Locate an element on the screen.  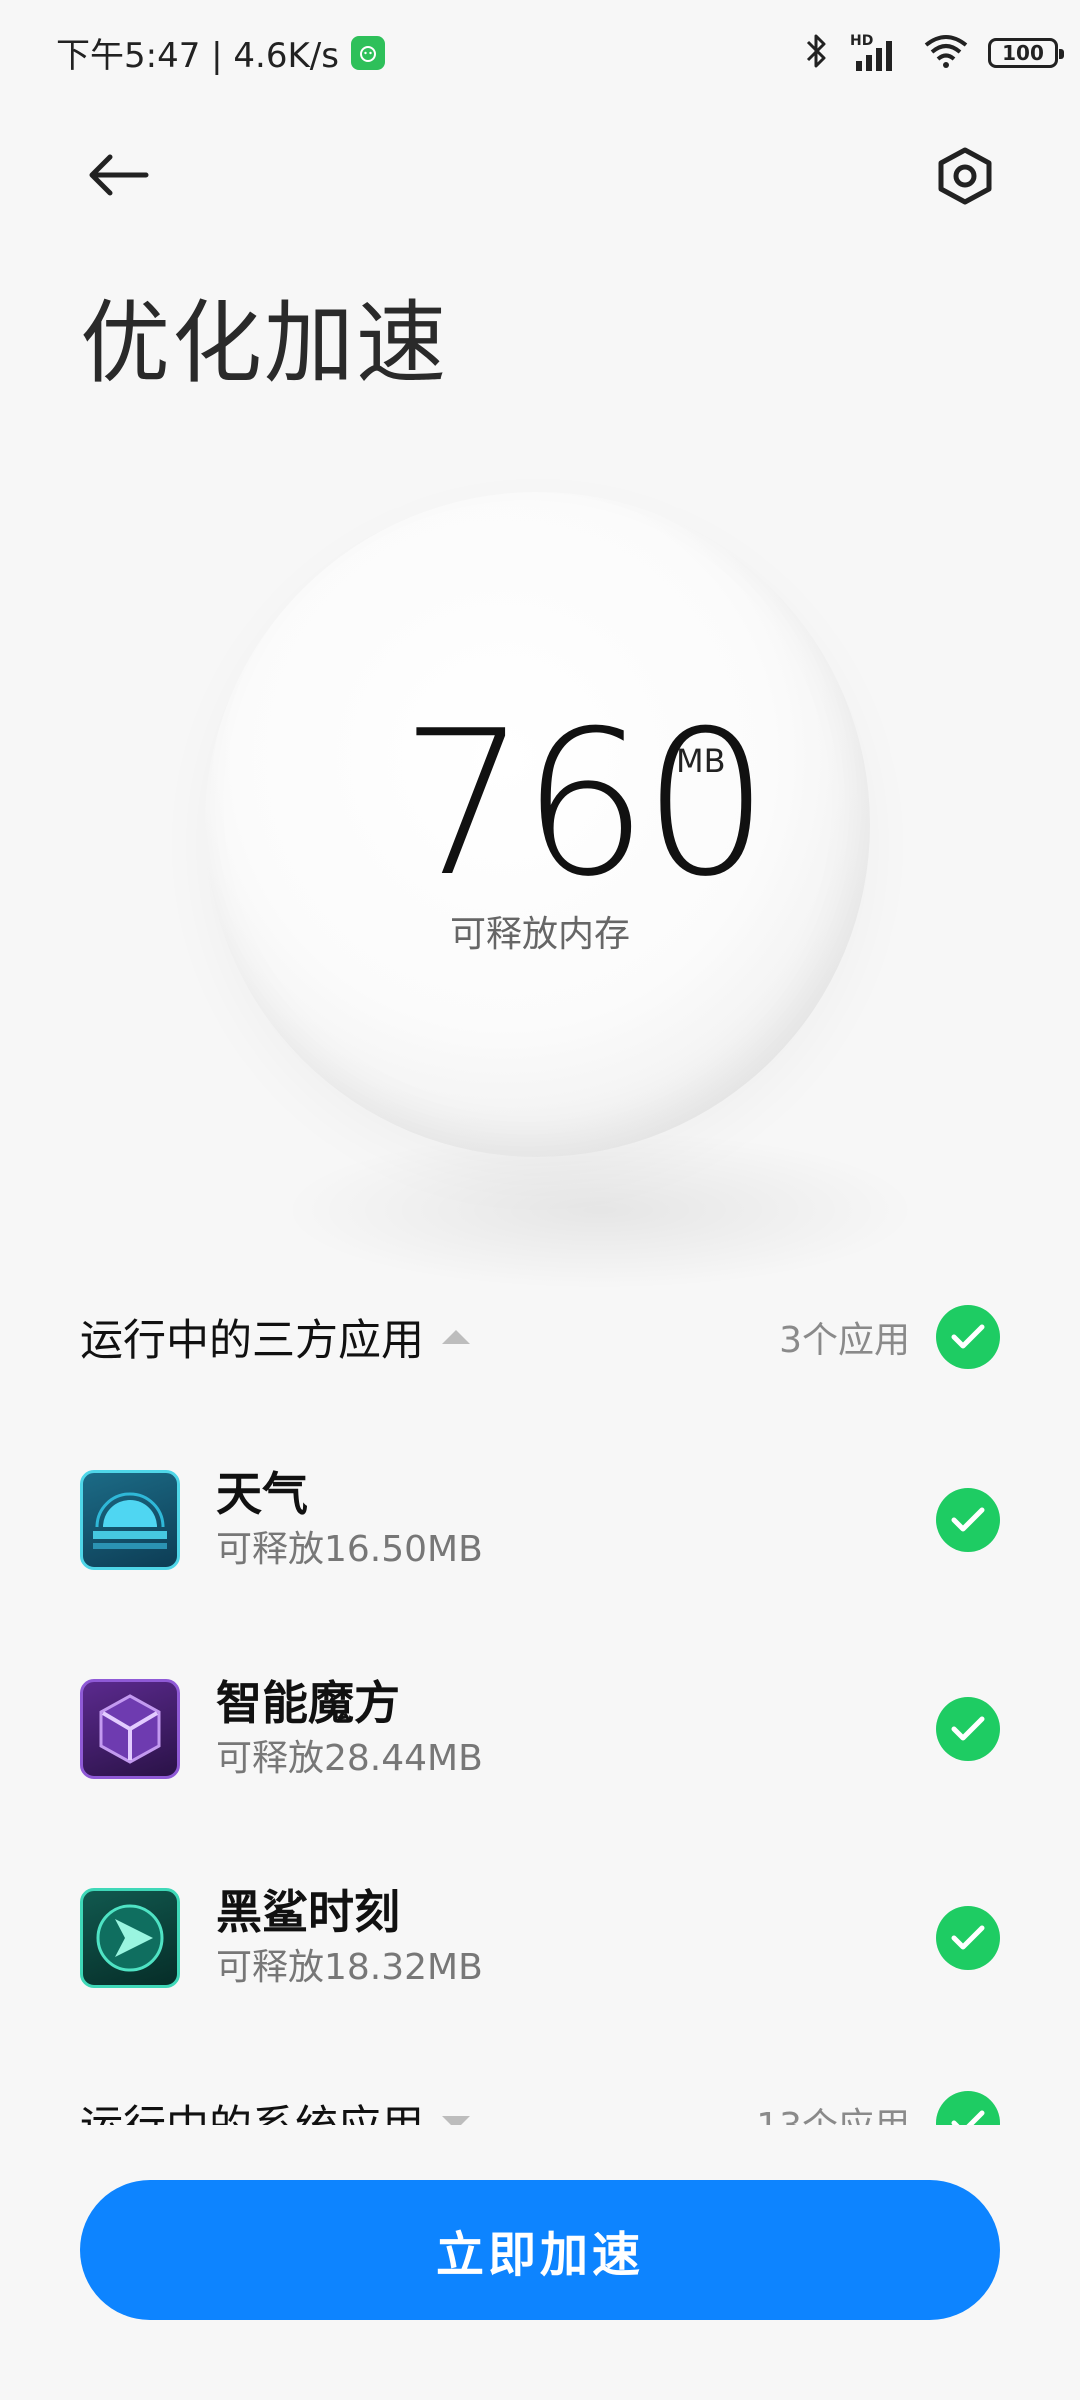
memory-label: 可释放内存 is located at coordinates (539, 934).